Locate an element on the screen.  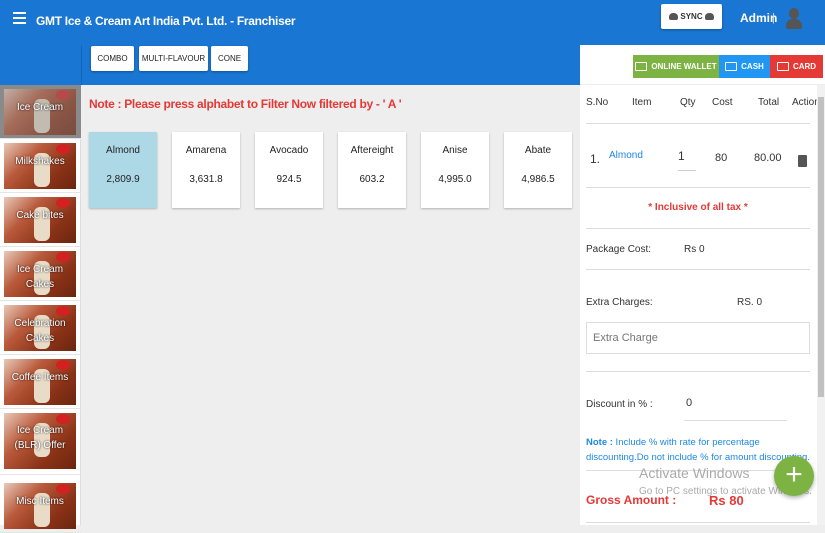
extra-charges-value: RS. 0 is located at coordinates (750, 302).